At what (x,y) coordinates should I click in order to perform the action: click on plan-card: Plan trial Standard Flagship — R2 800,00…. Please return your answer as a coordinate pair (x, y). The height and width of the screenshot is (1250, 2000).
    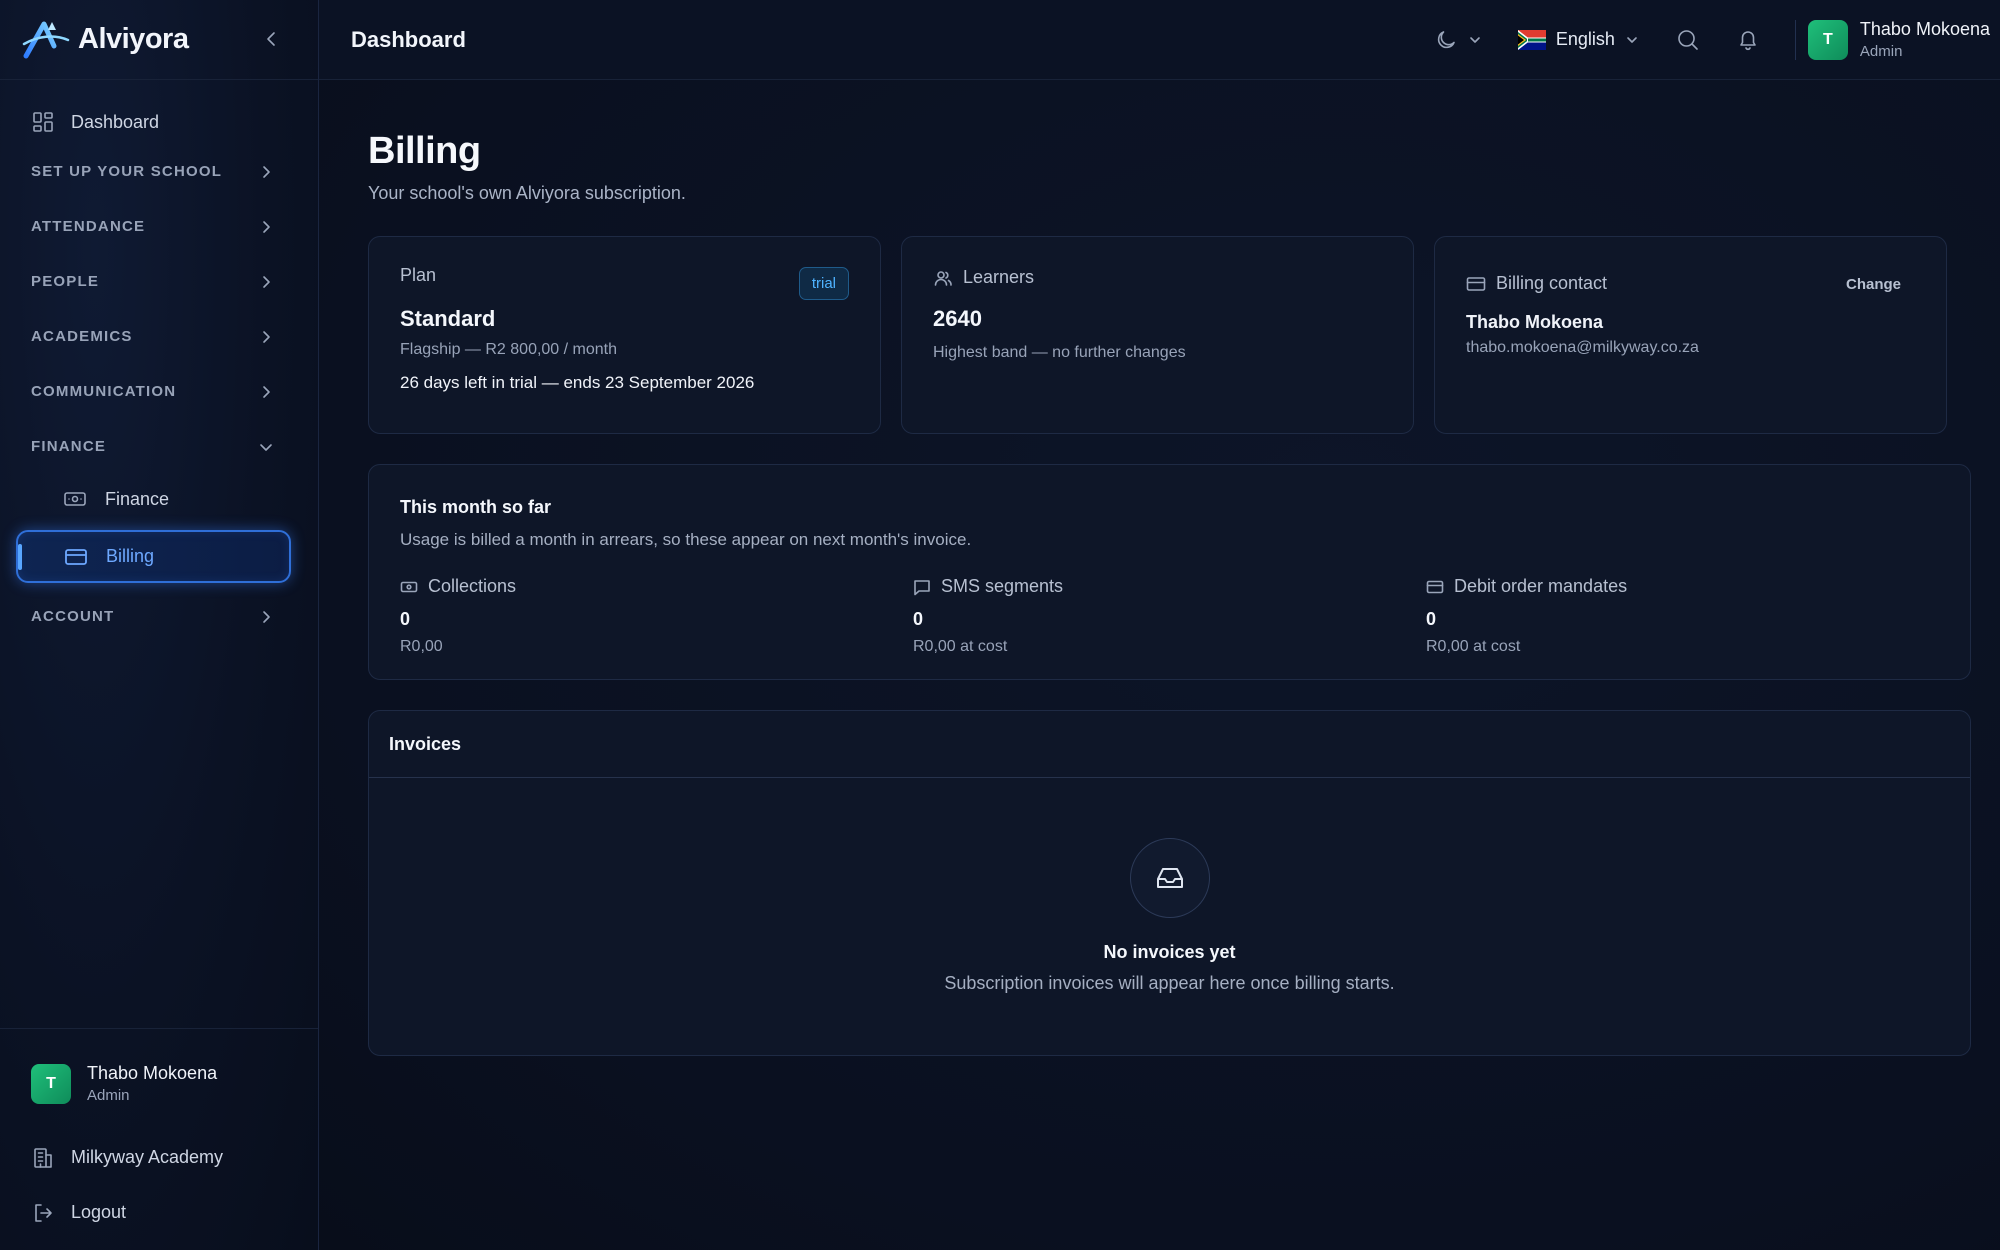
    Looking at the image, I should click on (624, 335).